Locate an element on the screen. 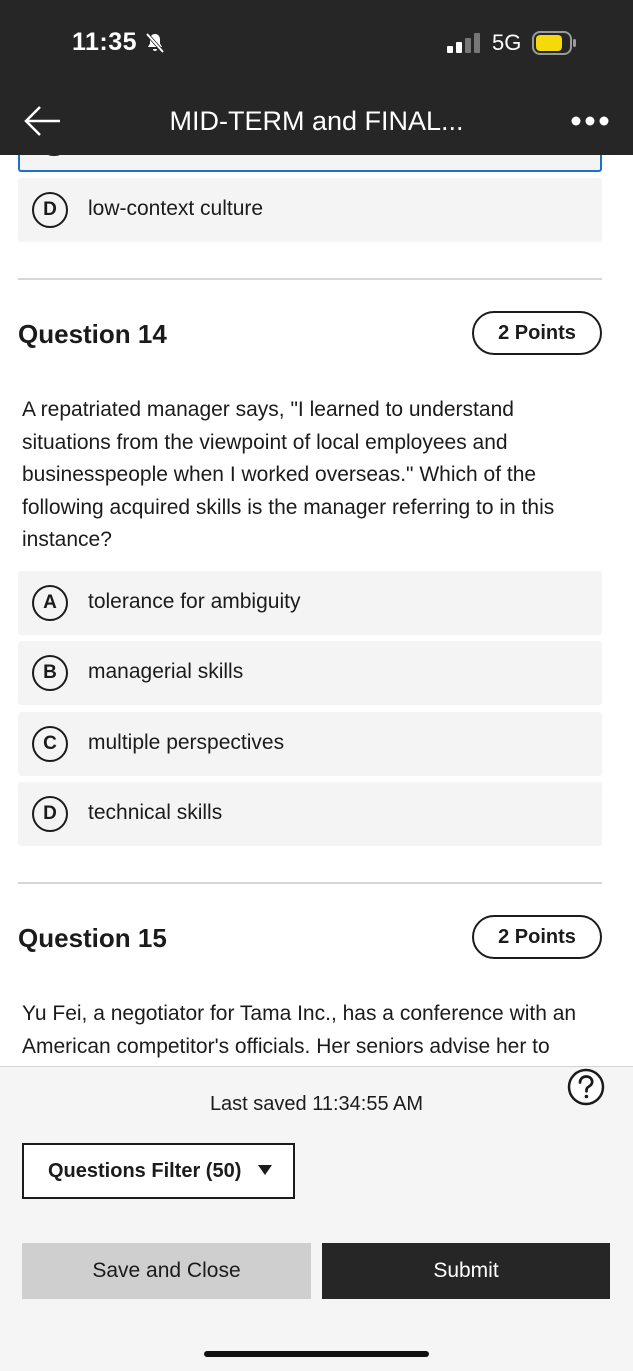  save-and-close-button: Save and Close is located at coordinates (166, 1271).